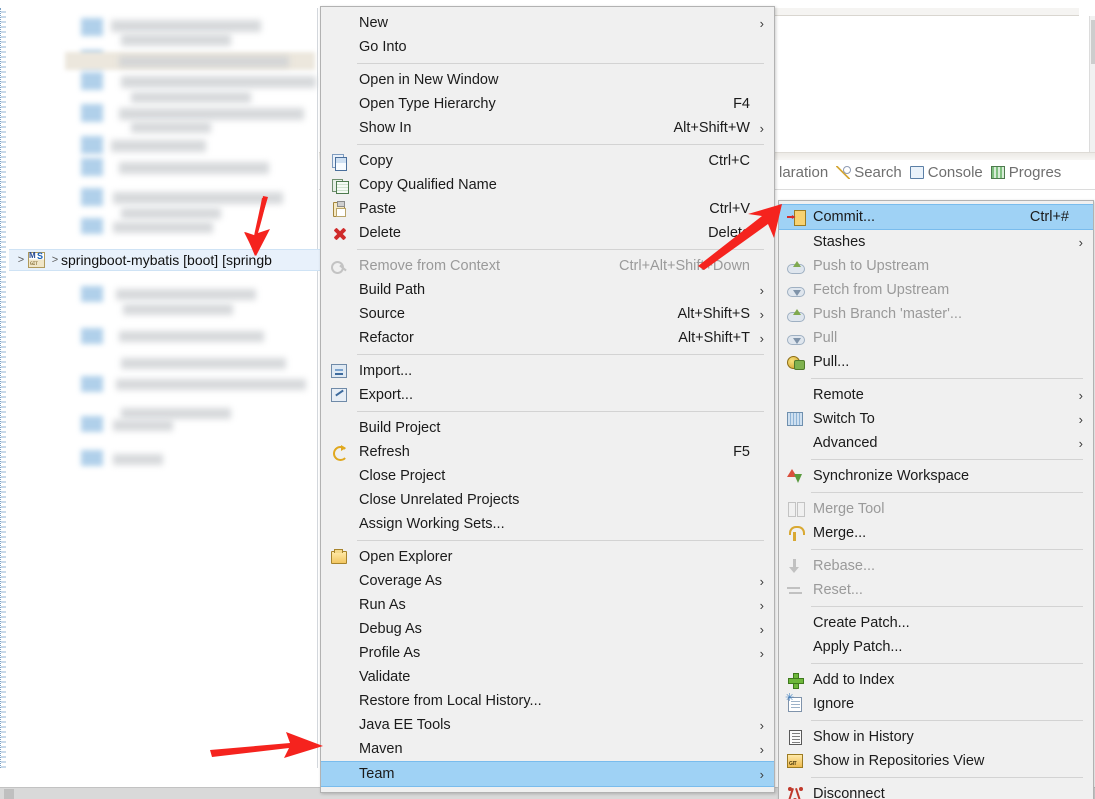 Image resolution: width=1095 pixels, height=799 pixels. What do you see at coordinates (796, 362) in the screenshot?
I see `pull-icon` at bounding box center [796, 362].